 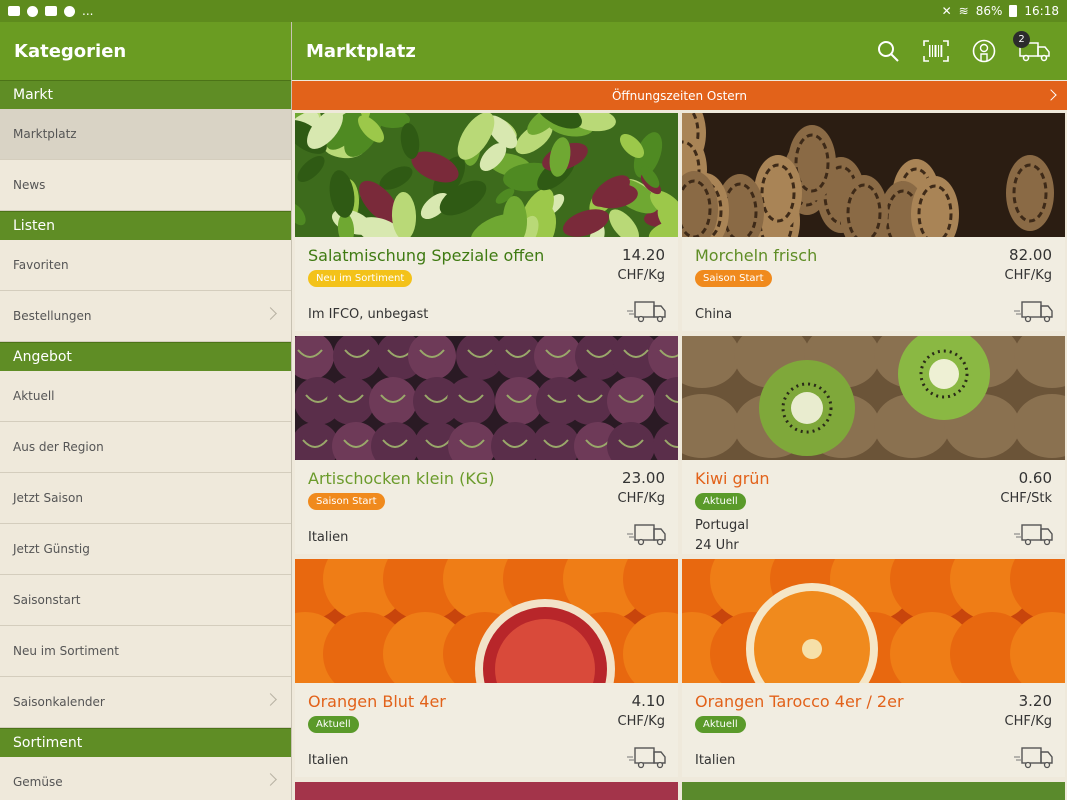 I want to click on cart-count-badge: 2, so click(x=1021, y=39).